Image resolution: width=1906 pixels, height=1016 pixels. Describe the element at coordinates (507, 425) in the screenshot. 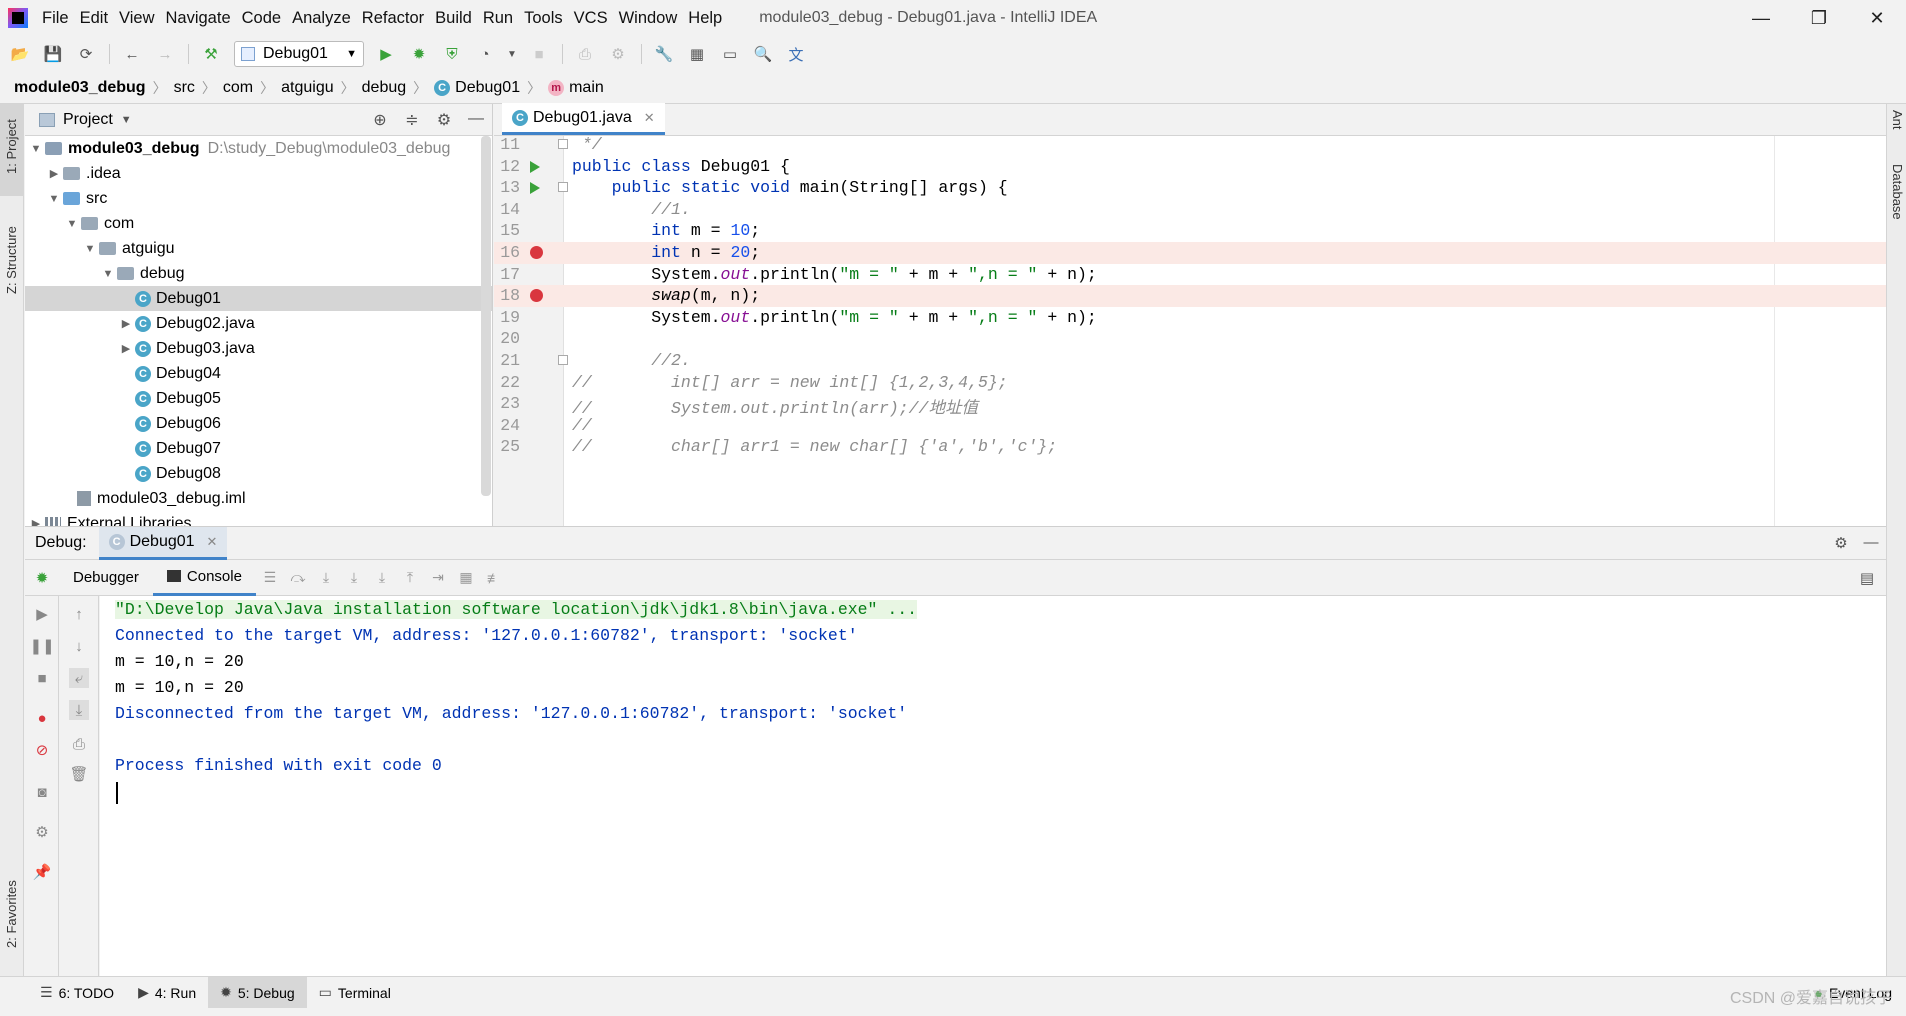

I see `line-number: 24` at that location.